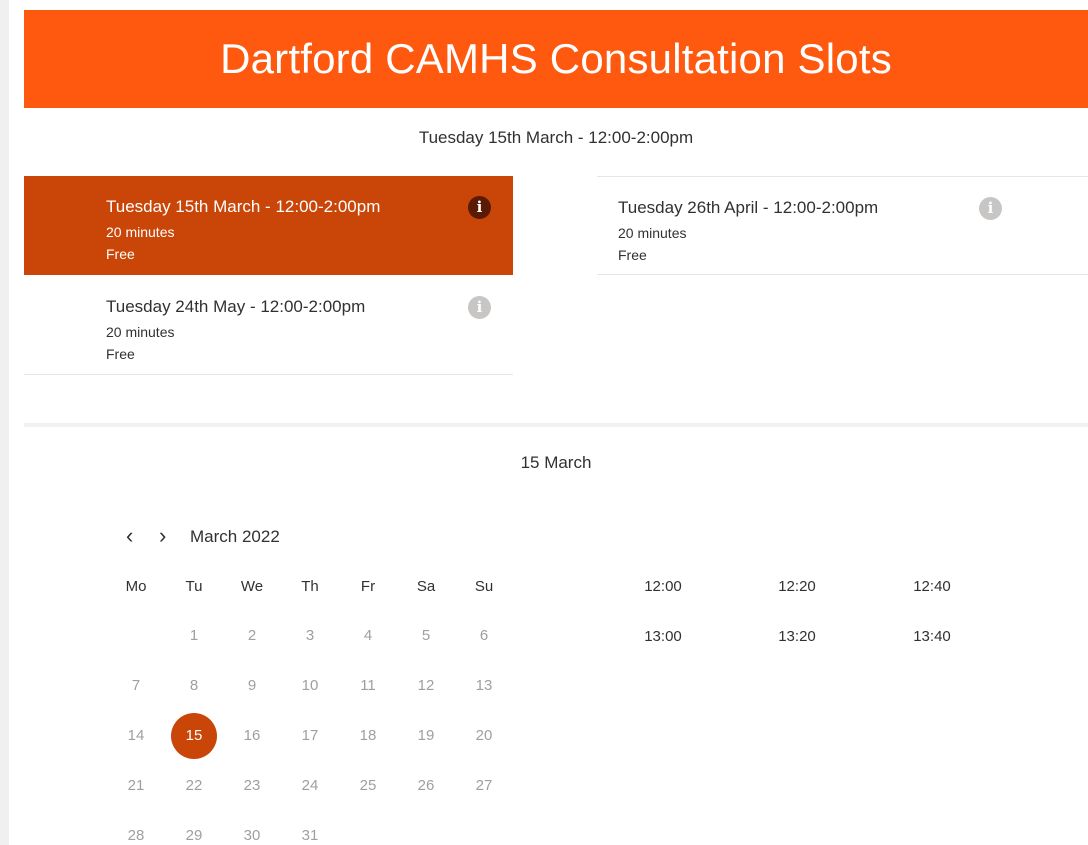 Image resolution: width=1088 pixels, height=845 pixels. Describe the element at coordinates (426, 785) in the screenshot. I see `calendar-day: 26` at that location.